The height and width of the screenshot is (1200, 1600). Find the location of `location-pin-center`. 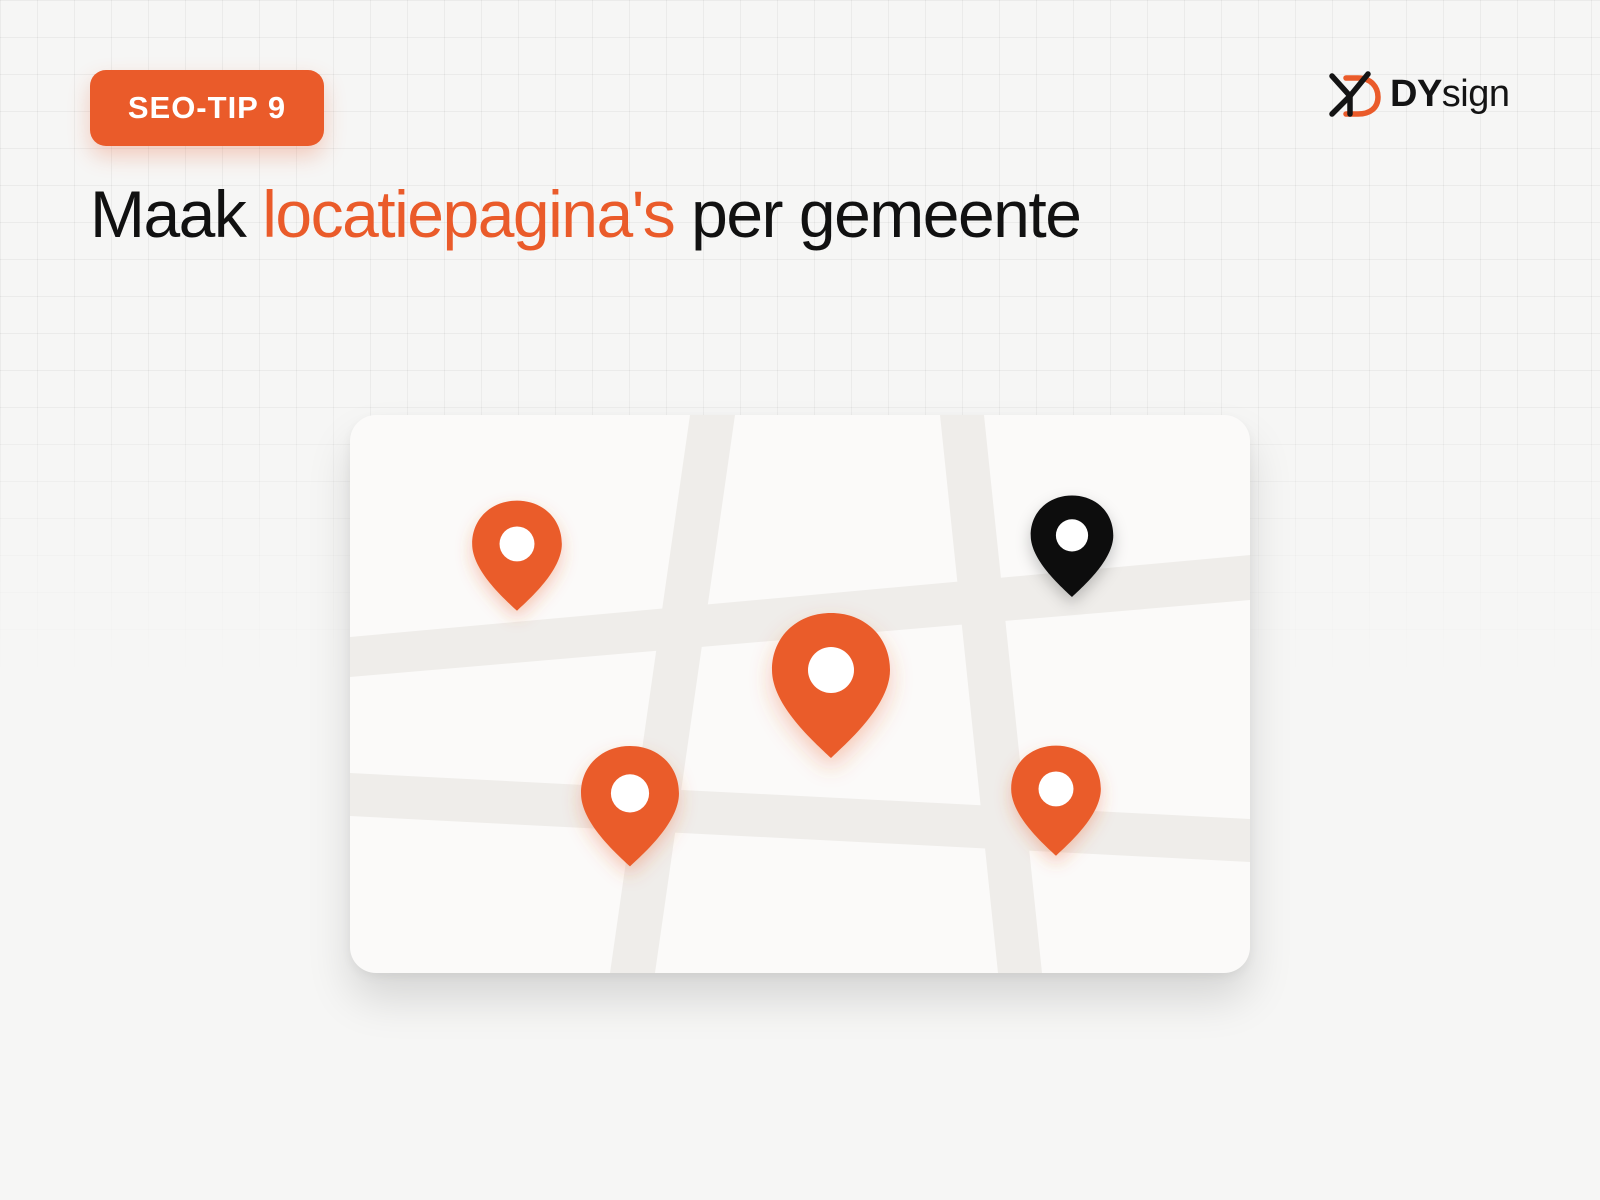

location-pin-center is located at coordinates (831, 685).